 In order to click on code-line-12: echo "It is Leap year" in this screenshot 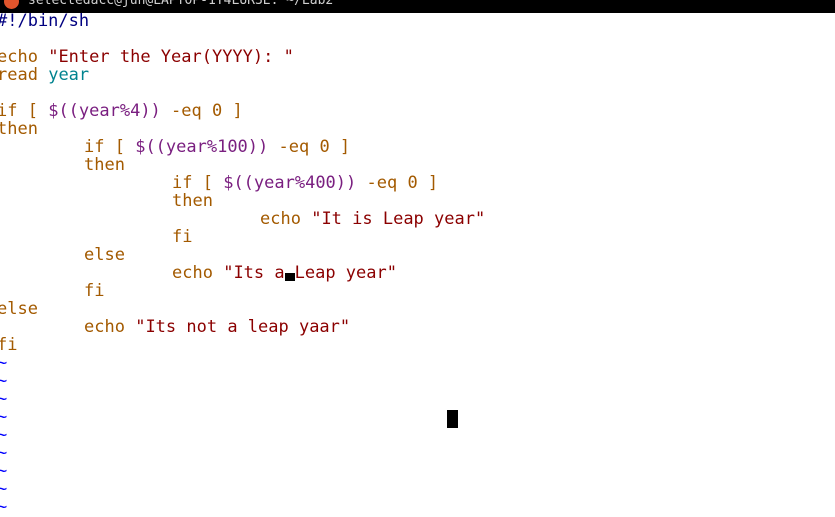, I will do `click(242, 219)`.